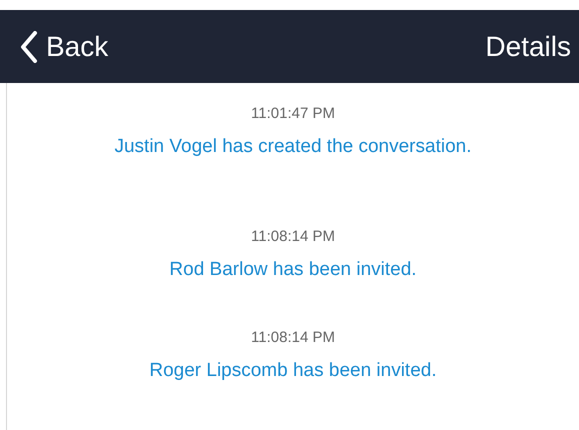 The width and height of the screenshot is (579, 430). Describe the element at coordinates (528, 46) in the screenshot. I see `details-link: Details` at that location.